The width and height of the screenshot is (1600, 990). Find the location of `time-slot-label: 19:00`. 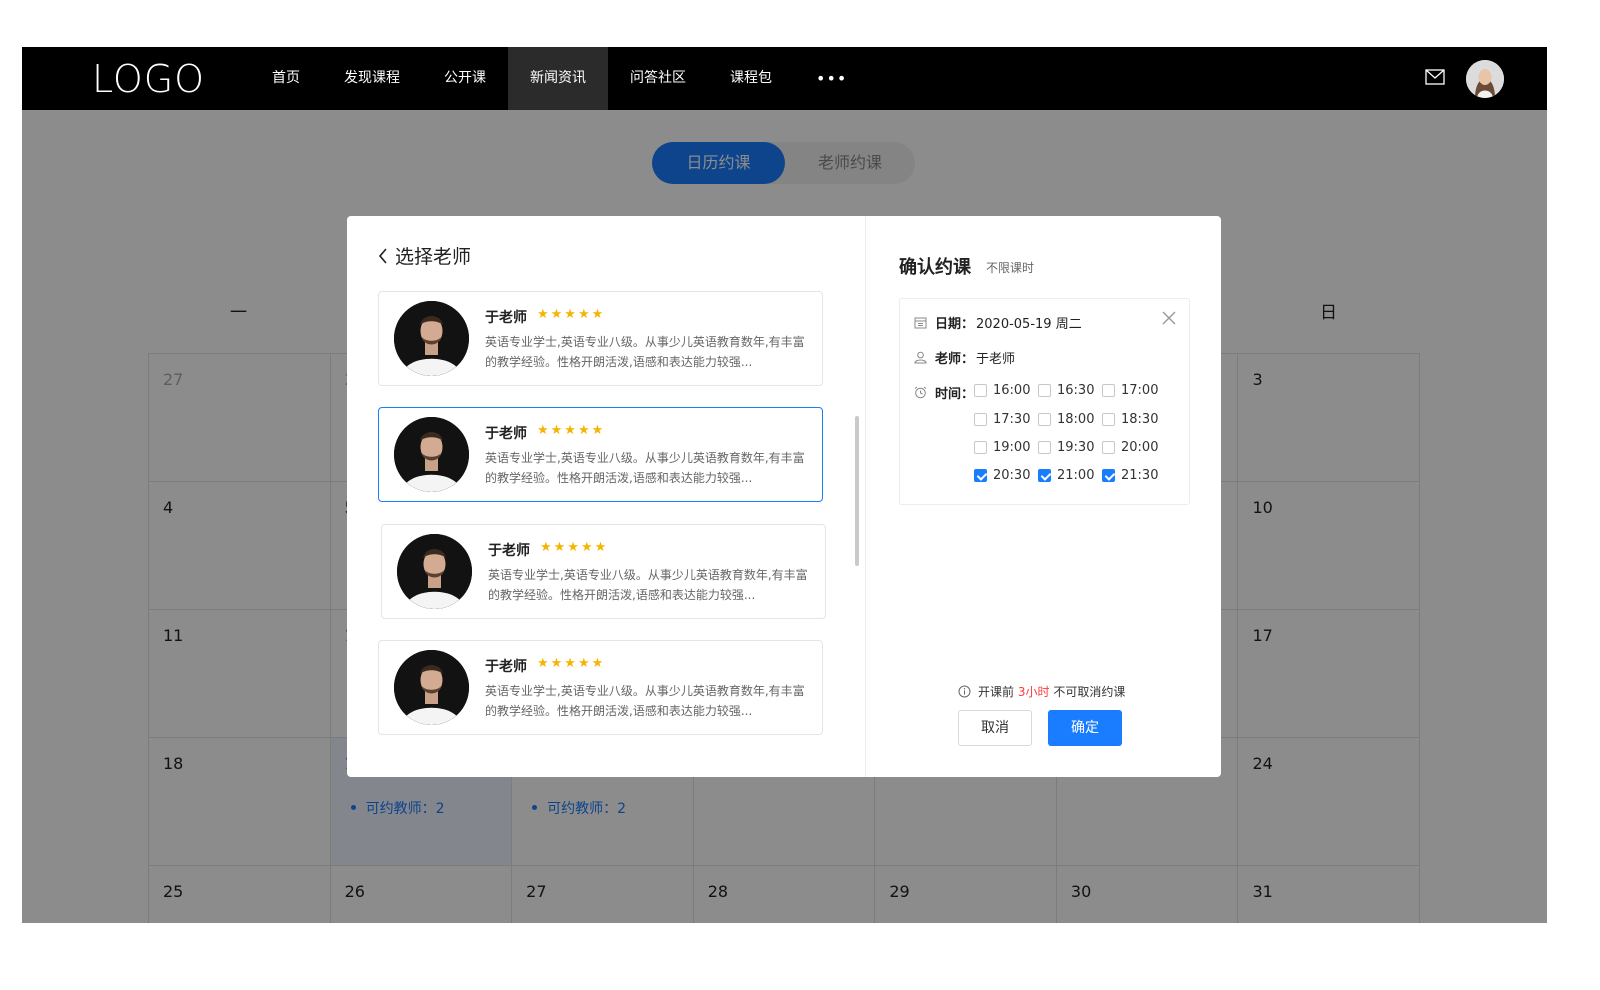

time-slot-label: 19:00 is located at coordinates (1012, 447).